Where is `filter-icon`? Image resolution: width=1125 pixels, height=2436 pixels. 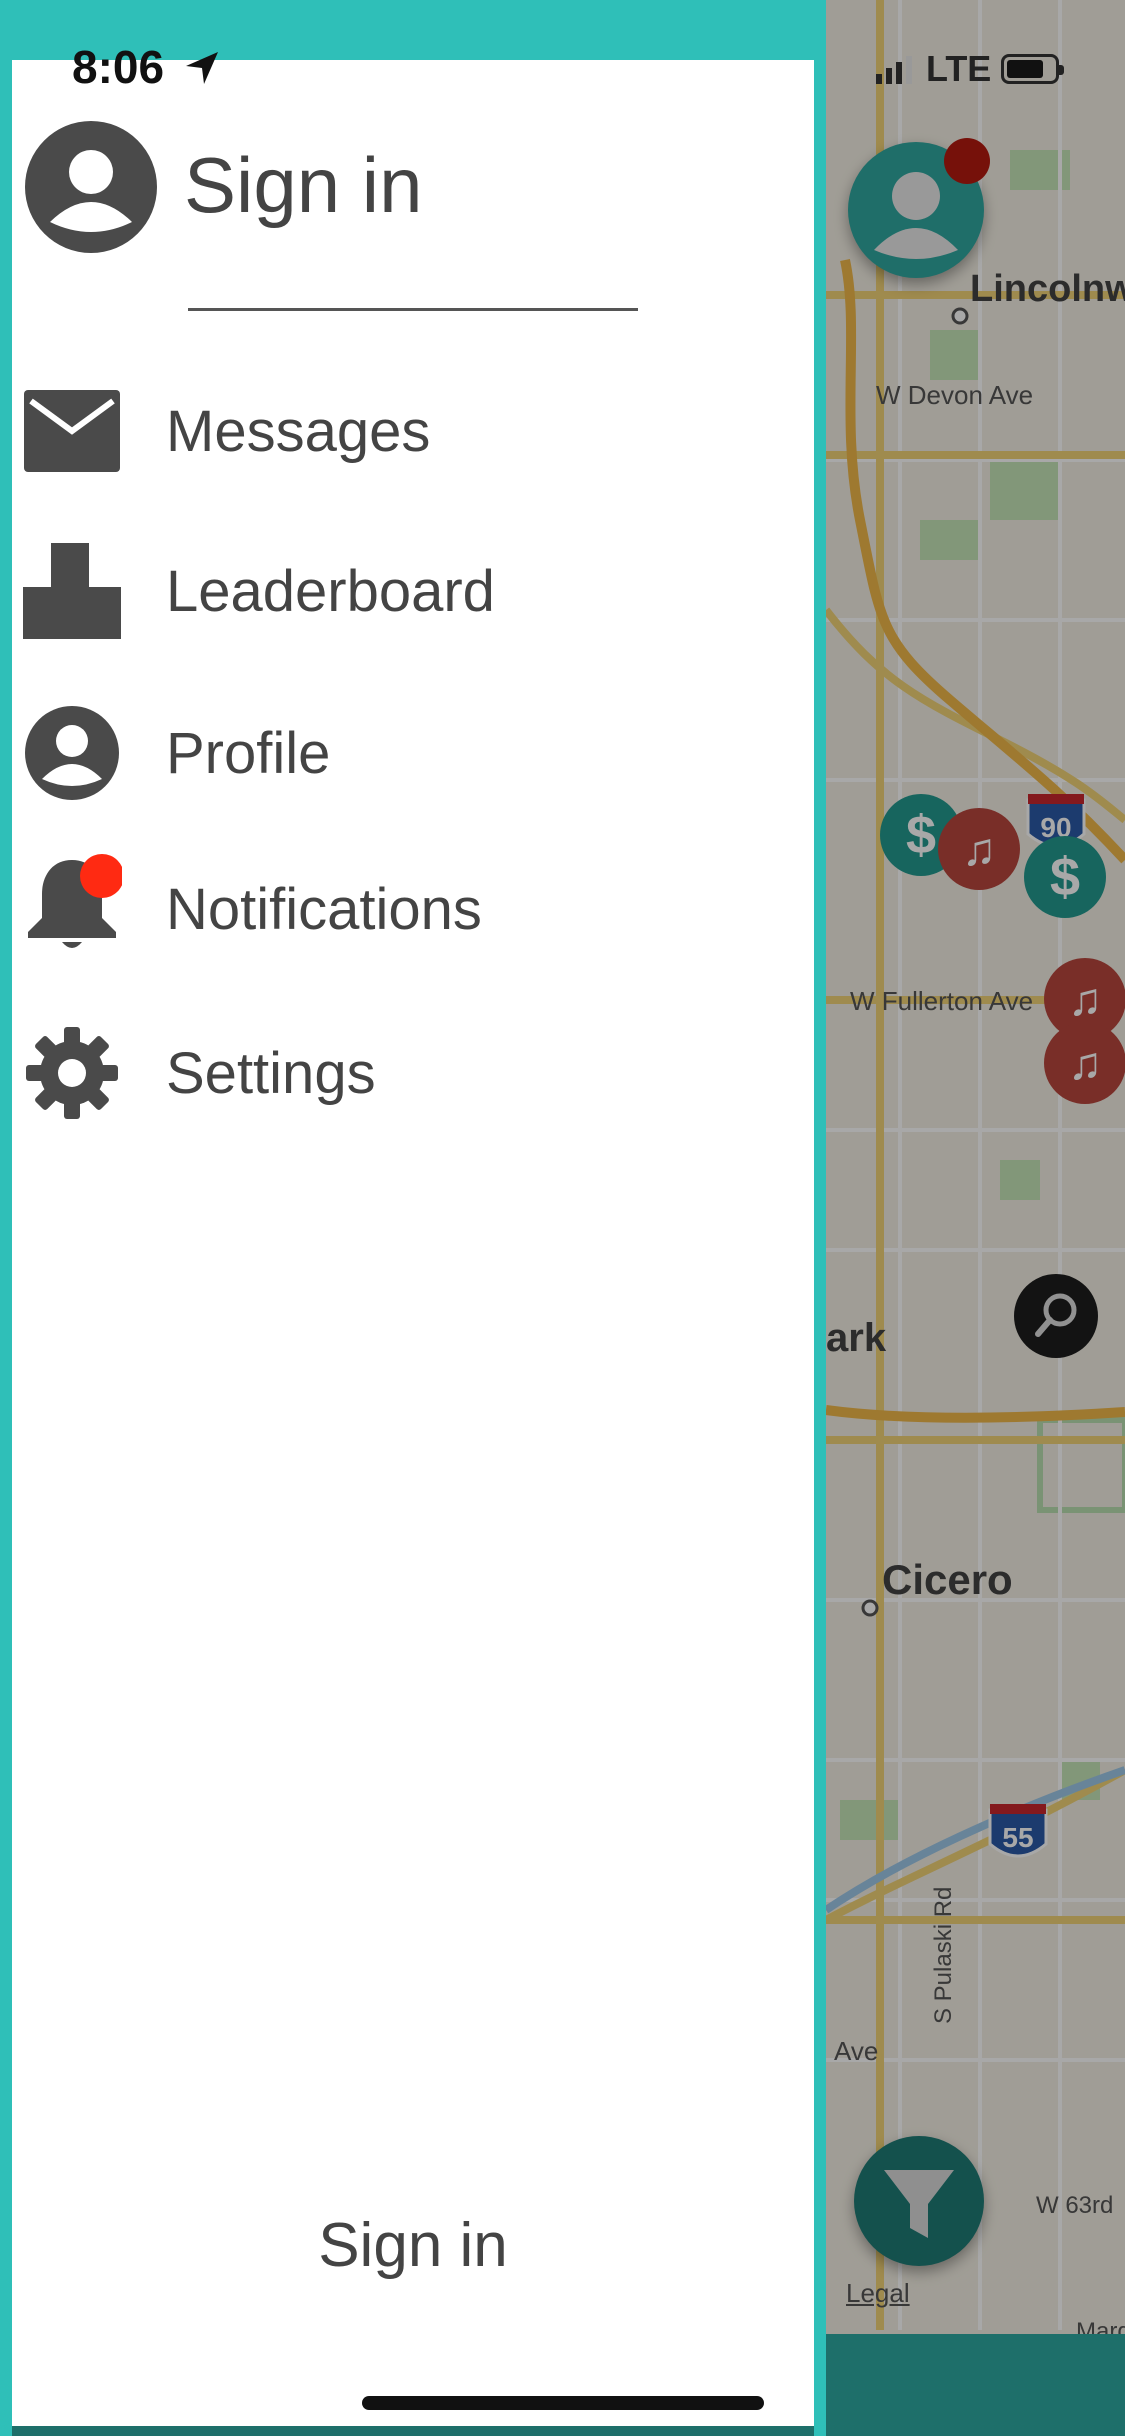 filter-icon is located at coordinates (919, 2204).